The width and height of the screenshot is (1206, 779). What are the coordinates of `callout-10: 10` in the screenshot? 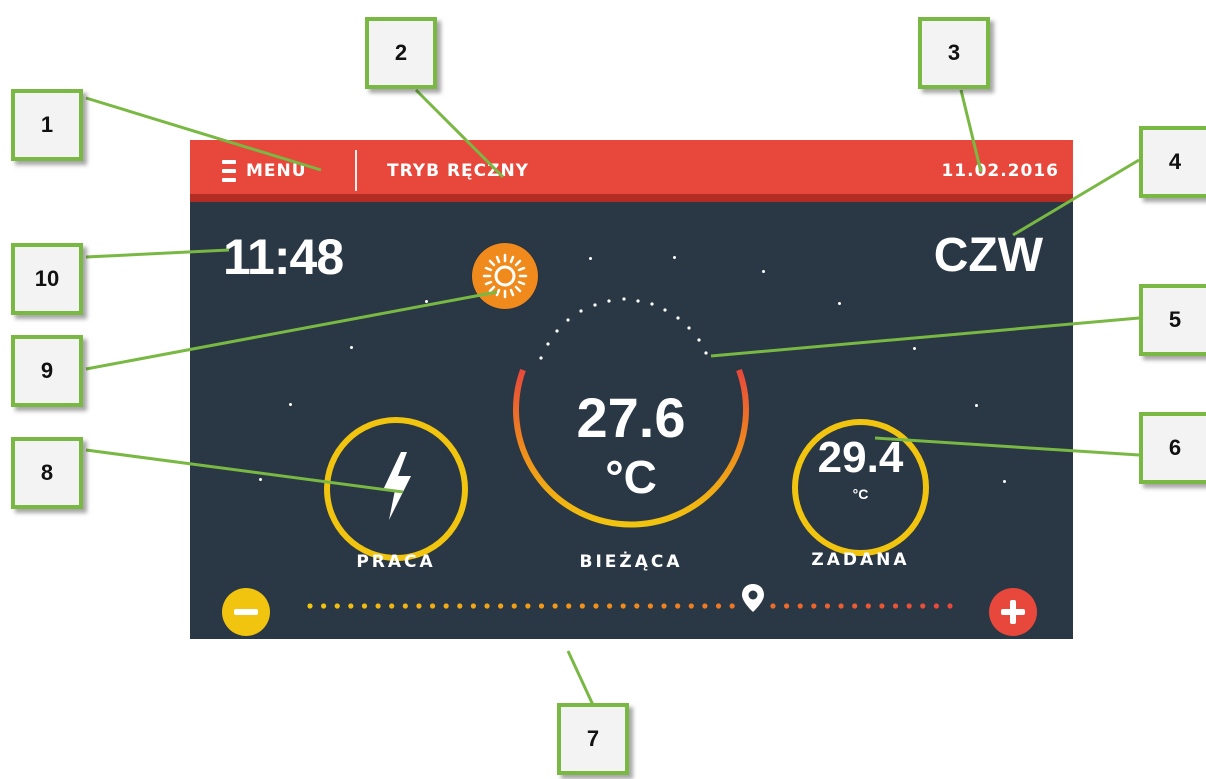 It's located at (47, 279).